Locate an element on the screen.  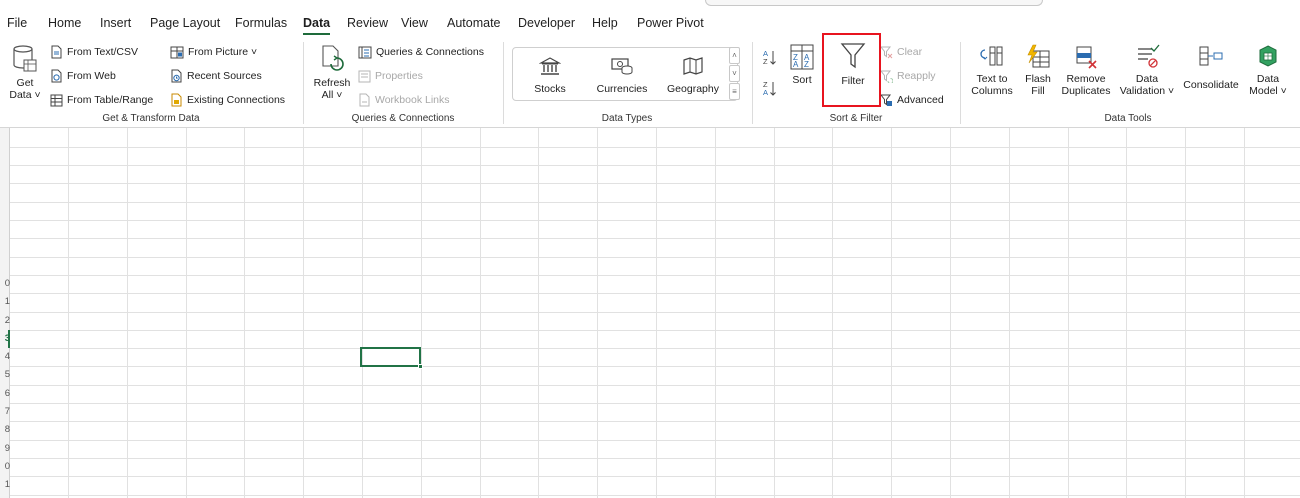
currencies-button: Currencies is located at coordinates (622, 75).